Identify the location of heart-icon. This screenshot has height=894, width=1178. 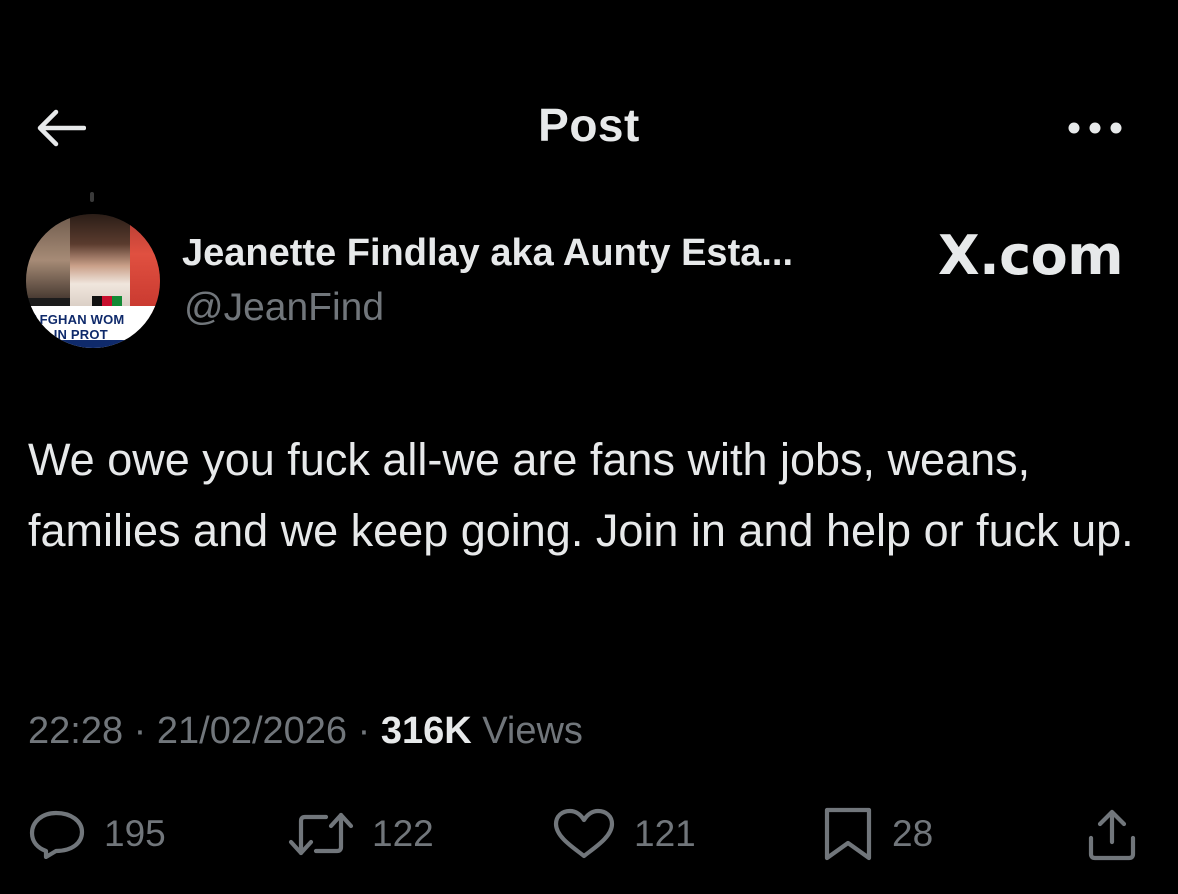
(584, 834).